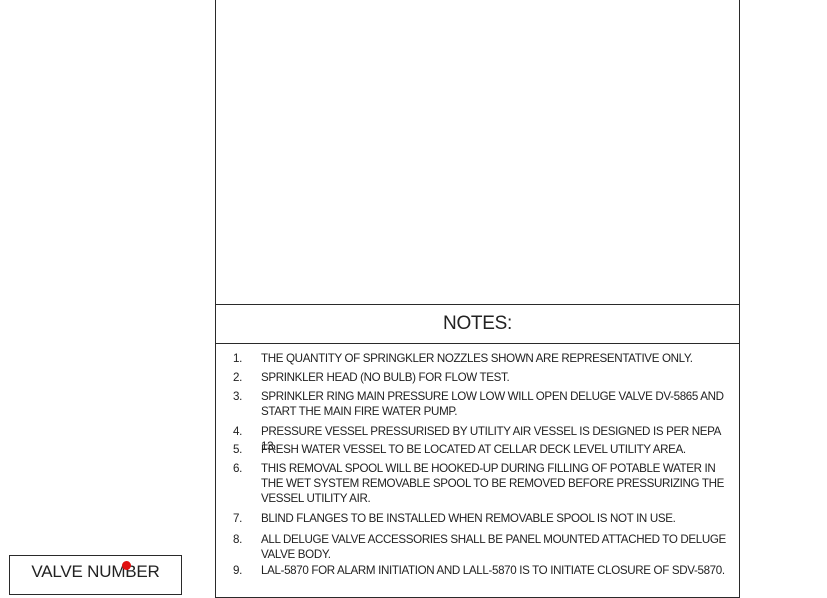  I want to click on red-marker-icon, so click(126, 565).